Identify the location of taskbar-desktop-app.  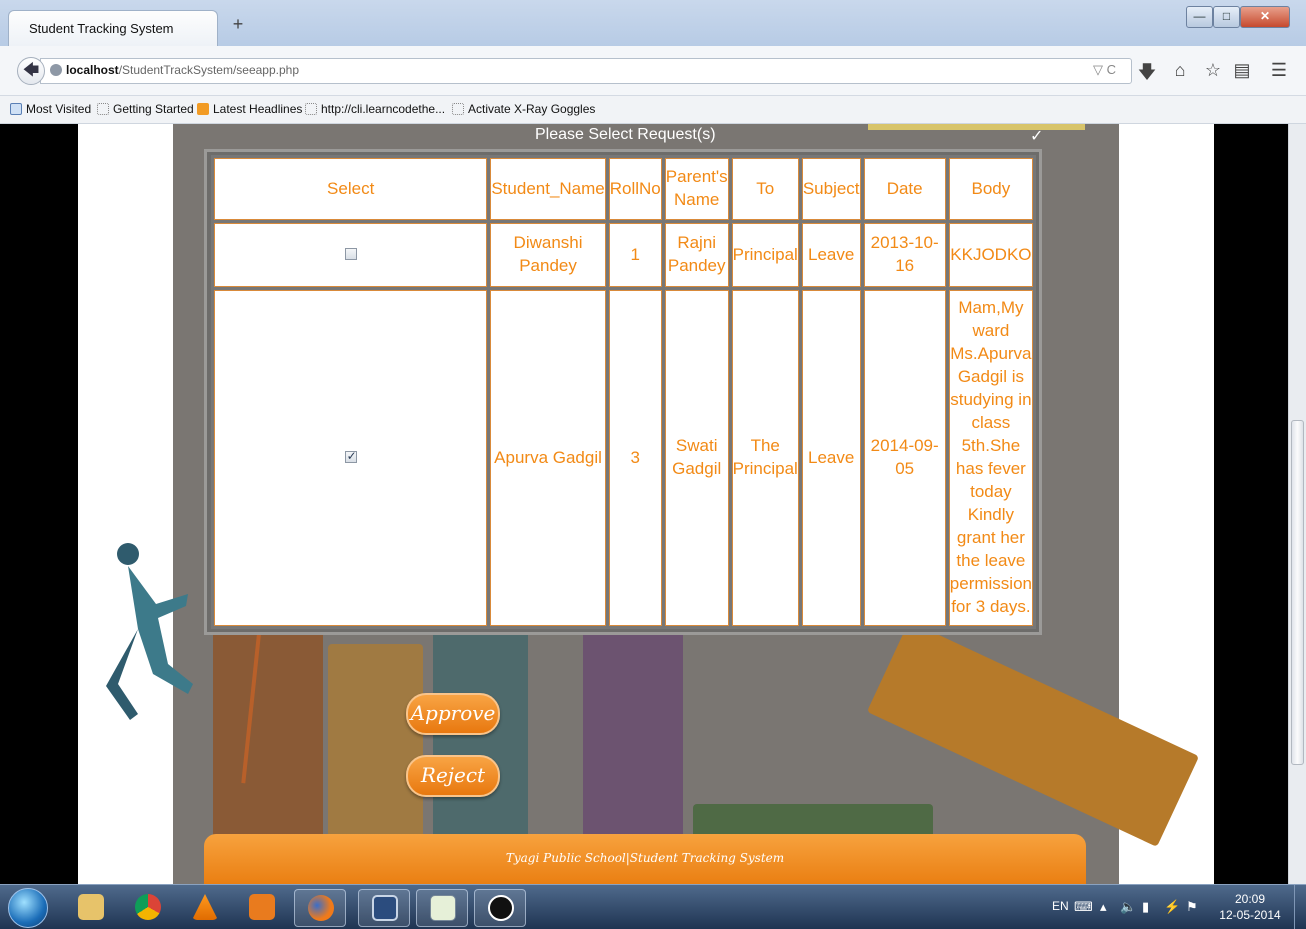
(384, 908).